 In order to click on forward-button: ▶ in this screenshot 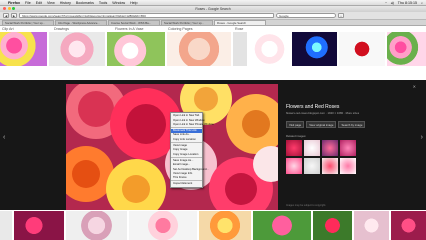, I will do `click(14, 15)`.